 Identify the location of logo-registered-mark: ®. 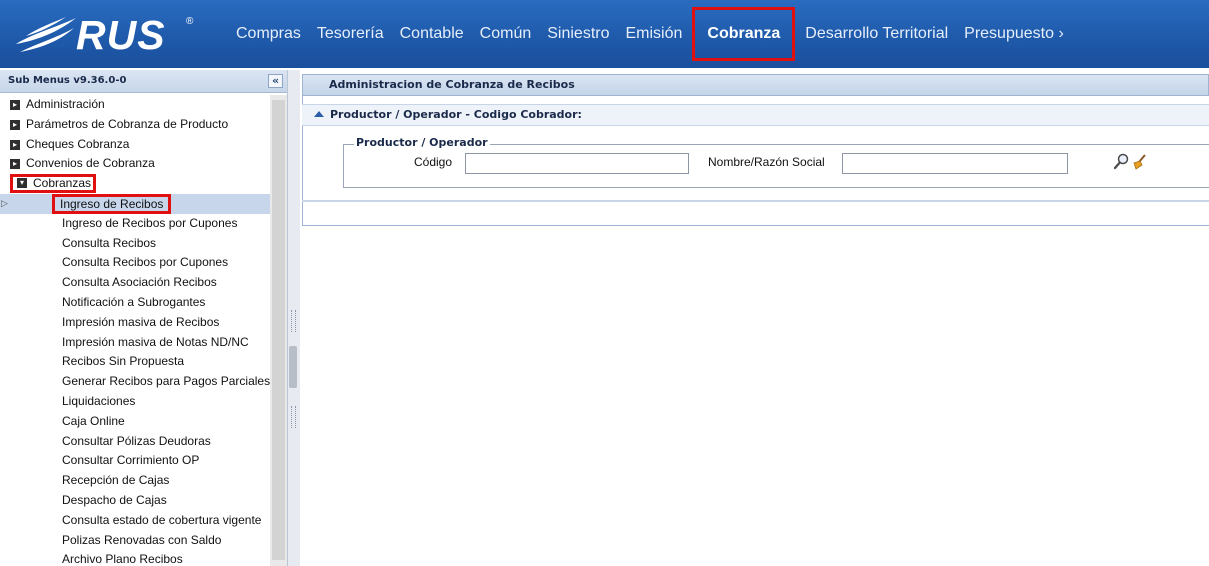
(190, 21).